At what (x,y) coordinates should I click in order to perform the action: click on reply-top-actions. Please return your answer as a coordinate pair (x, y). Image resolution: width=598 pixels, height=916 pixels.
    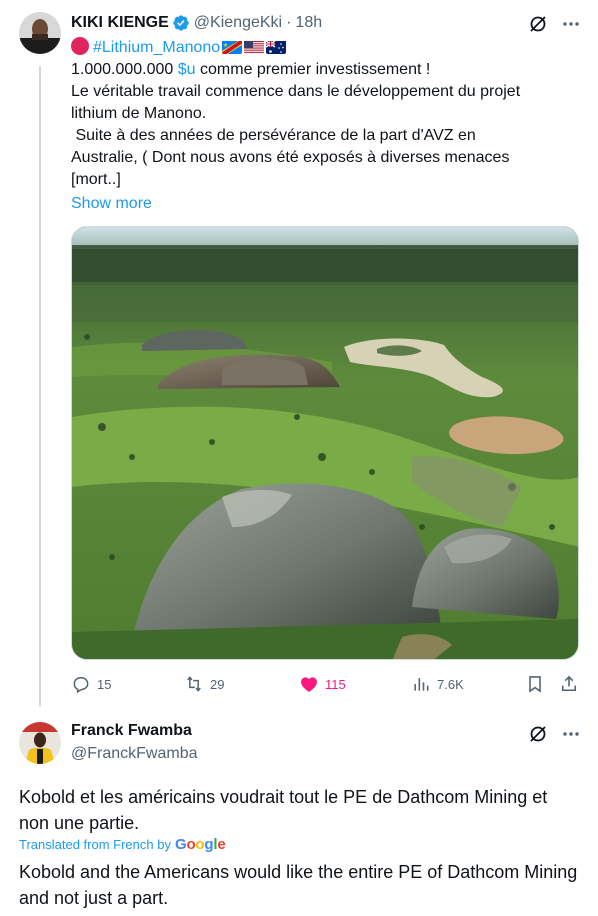
    Looking at the image, I should click on (554, 734).